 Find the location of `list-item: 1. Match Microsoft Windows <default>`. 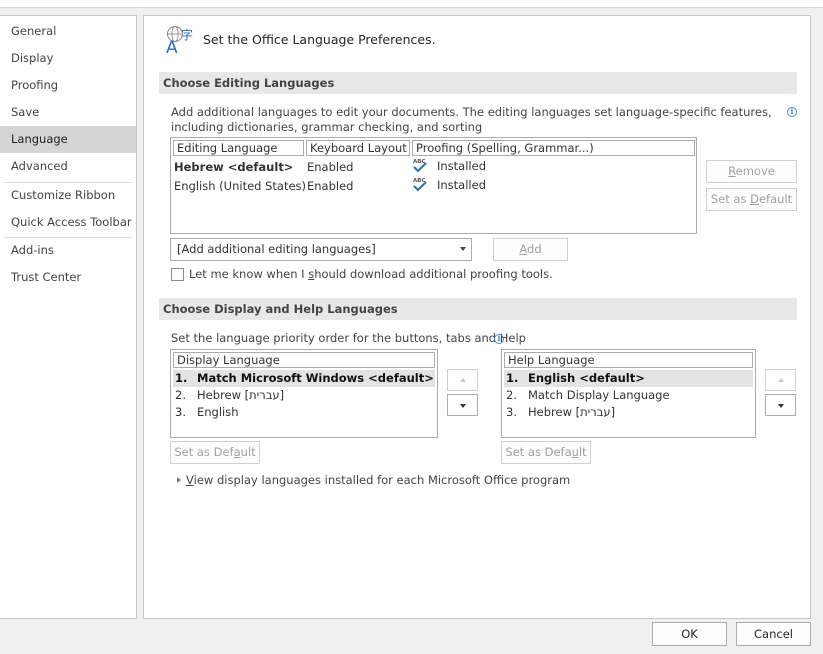

list-item: 1. Match Microsoft Windows <default> is located at coordinates (304, 378).